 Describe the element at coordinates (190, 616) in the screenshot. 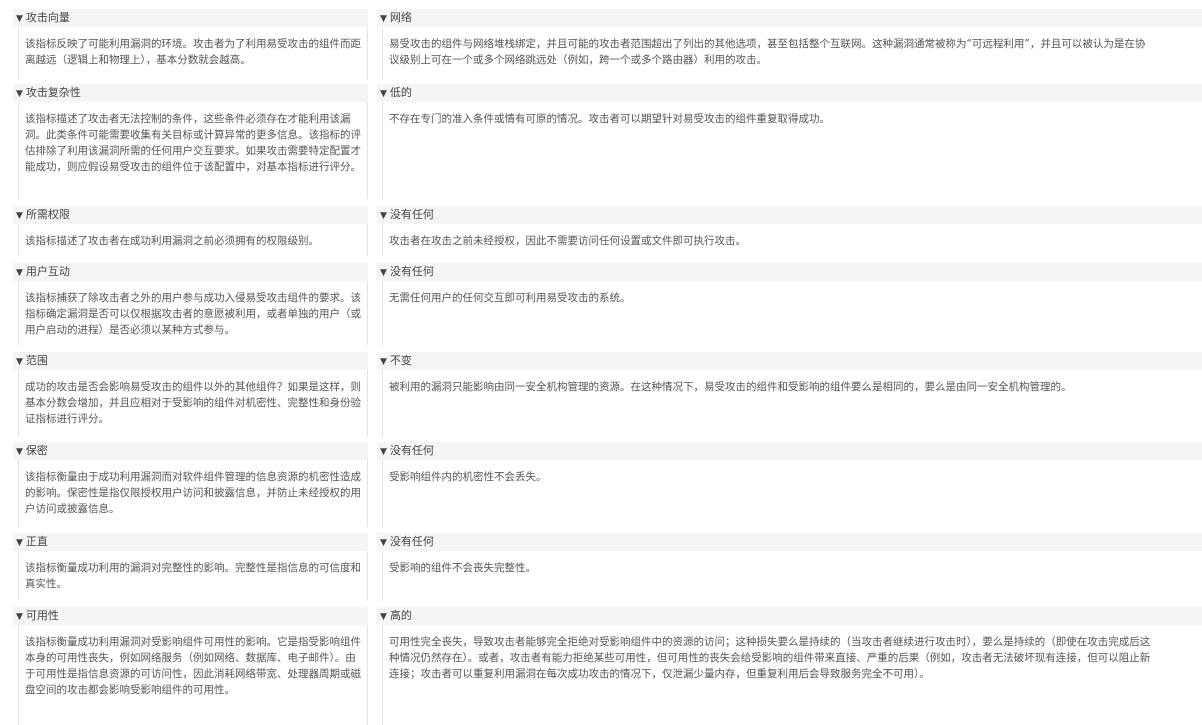

I see `metric-name-header: ▼ 可用性` at that location.